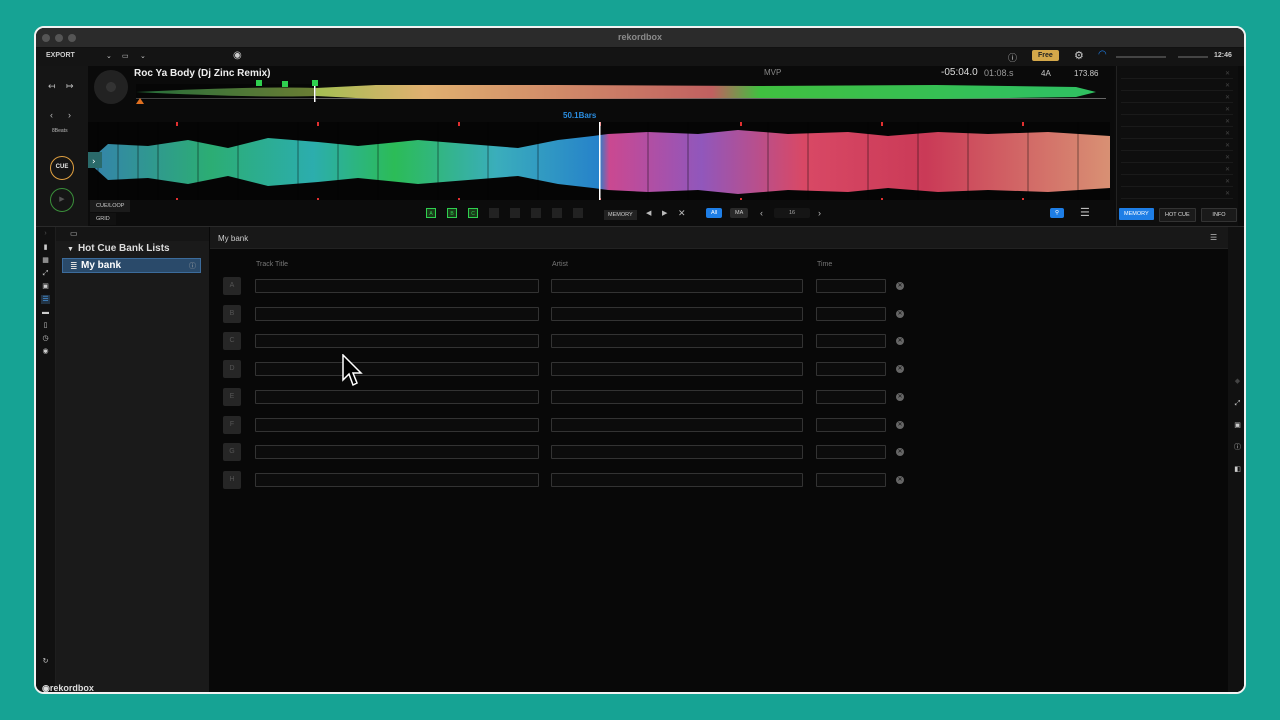 This screenshot has height=720, width=1280. What do you see at coordinates (45, 351) in the screenshot?
I see `record-library-icon: ◉` at bounding box center [45, 351].